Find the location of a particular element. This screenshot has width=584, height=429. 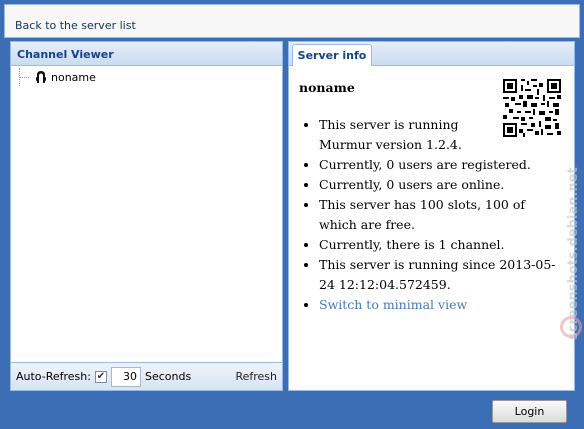

qr-code-icon is located at coordinates (532, 108).